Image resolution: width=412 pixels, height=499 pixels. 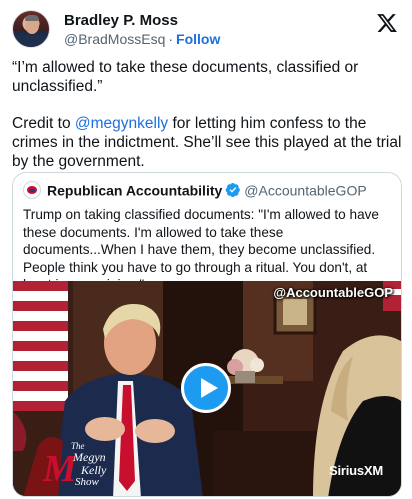 I want to click on author-handle-line: @BradMossEsq · Follow, so click(x=142, y=39).